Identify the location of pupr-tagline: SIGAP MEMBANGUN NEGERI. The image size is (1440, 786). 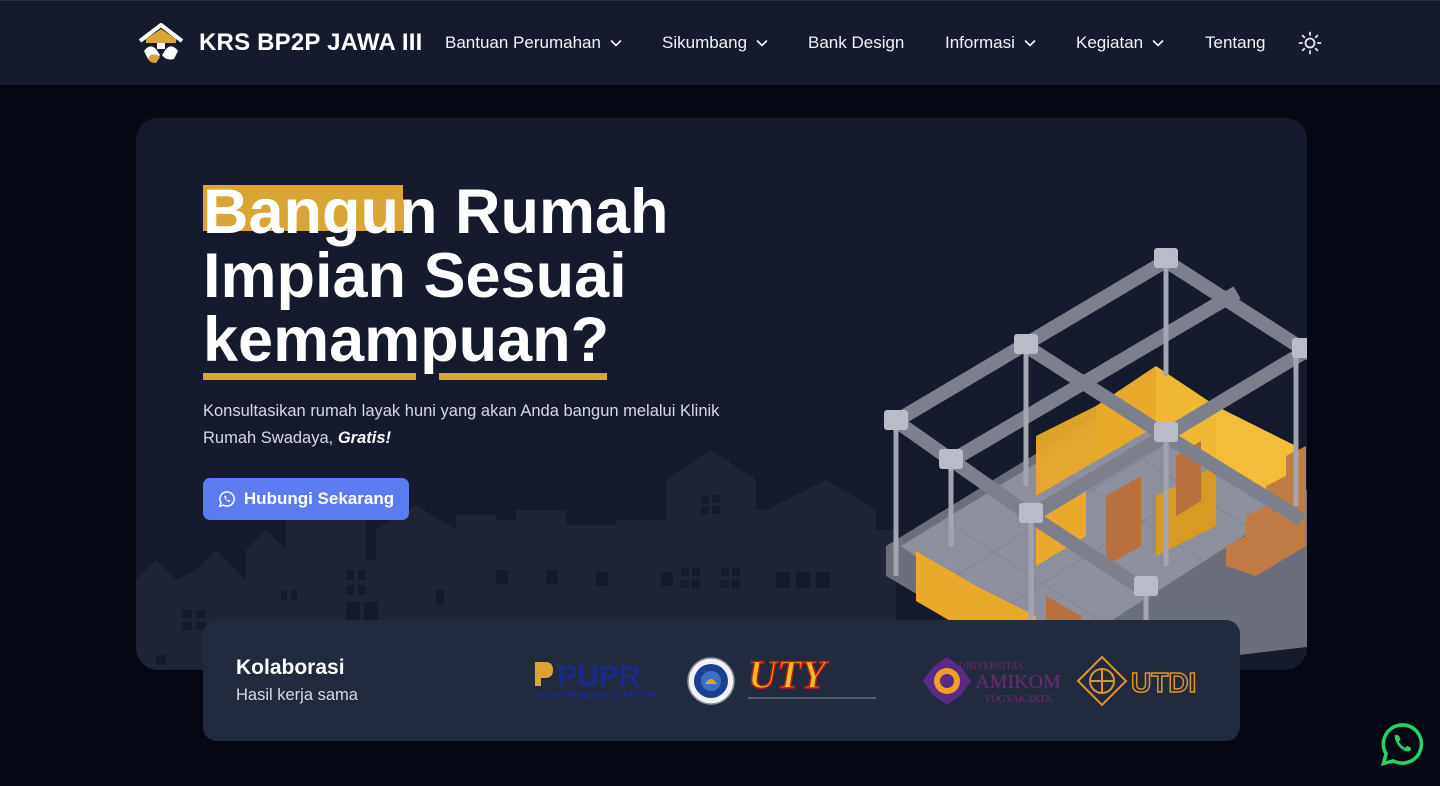
(595, 695).